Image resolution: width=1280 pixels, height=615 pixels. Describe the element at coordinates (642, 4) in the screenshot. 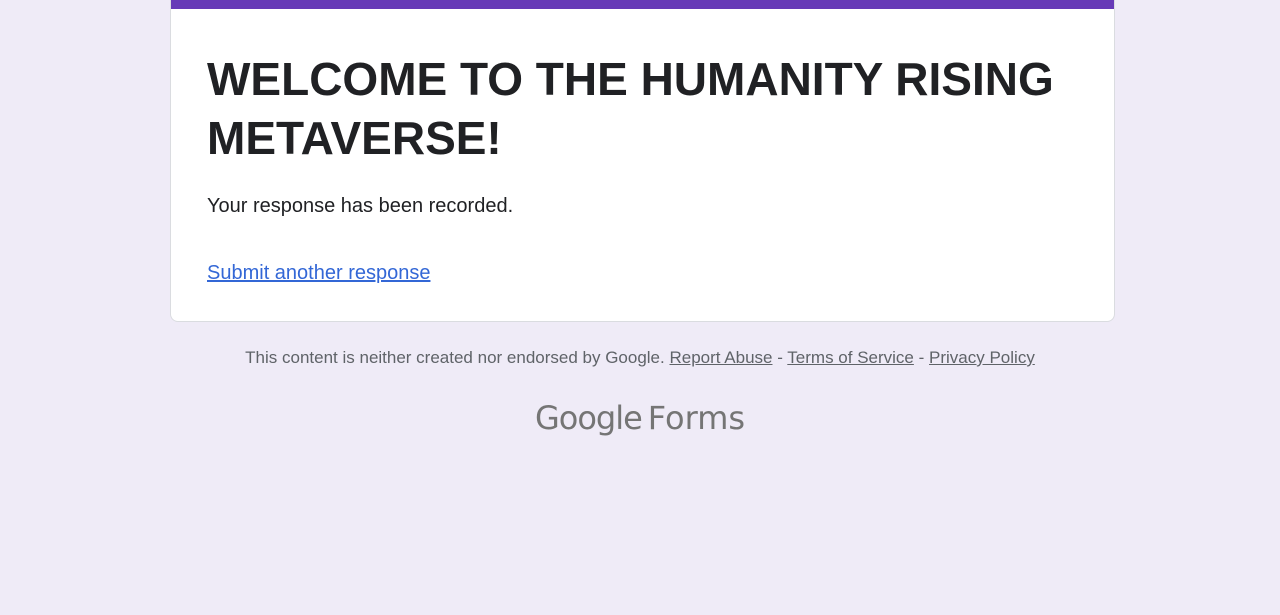

I see `card-accent-bar` at that location.